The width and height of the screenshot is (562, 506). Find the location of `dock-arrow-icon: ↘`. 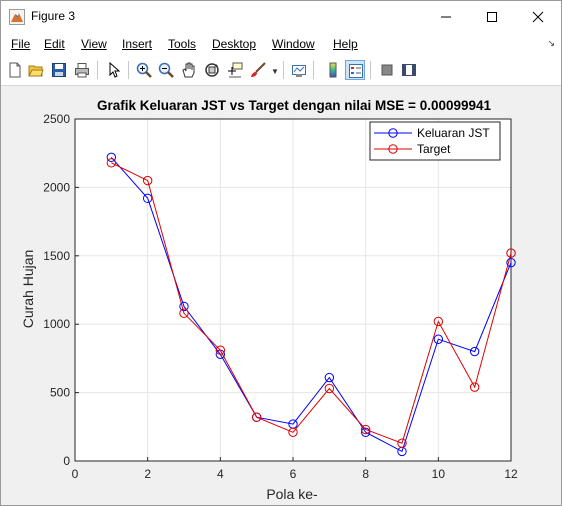

dock-arrow-icon: ↘ is located at coordinates (551, 43).